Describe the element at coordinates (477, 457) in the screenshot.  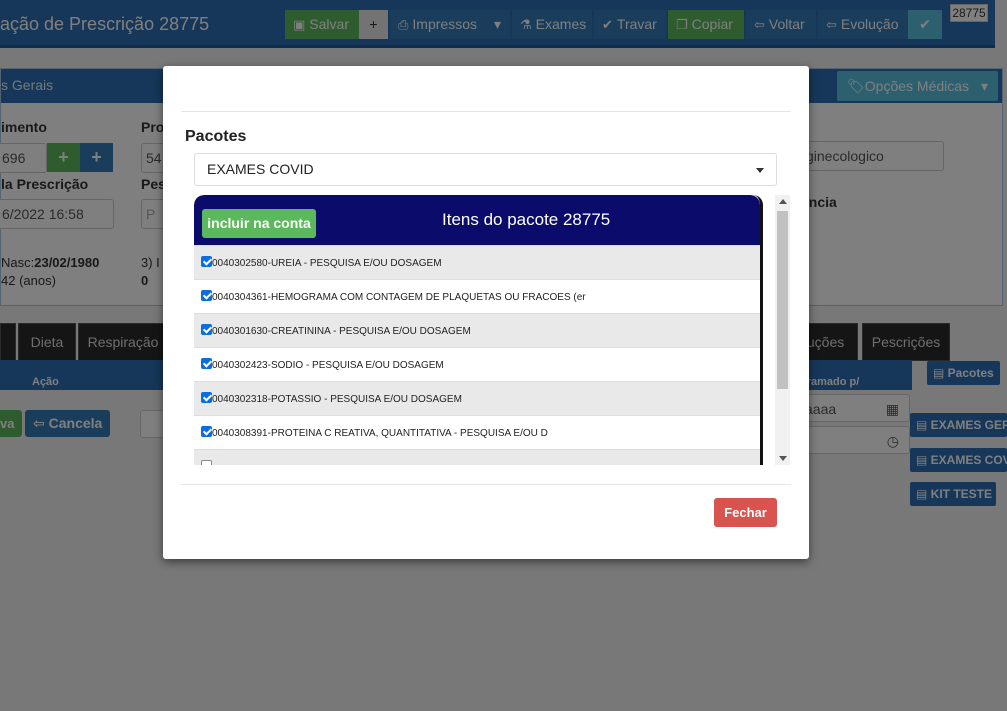
I see `list-item` at that location.